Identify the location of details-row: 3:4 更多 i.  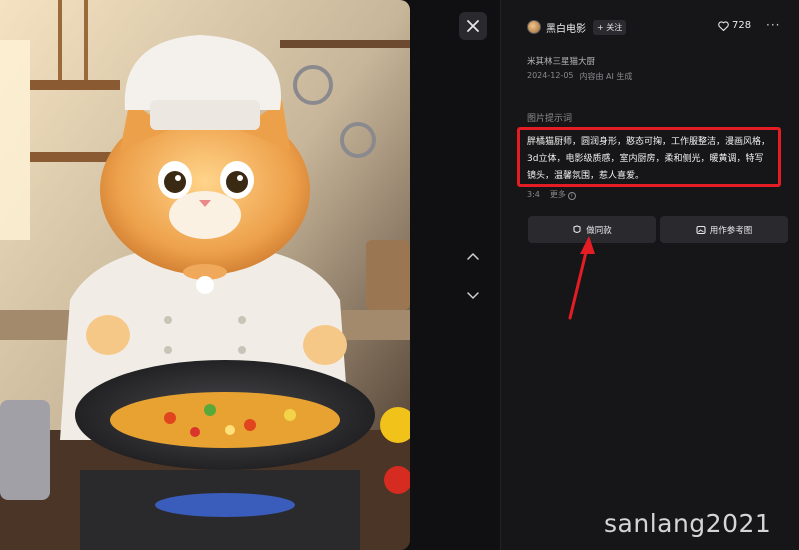
(551, 194).